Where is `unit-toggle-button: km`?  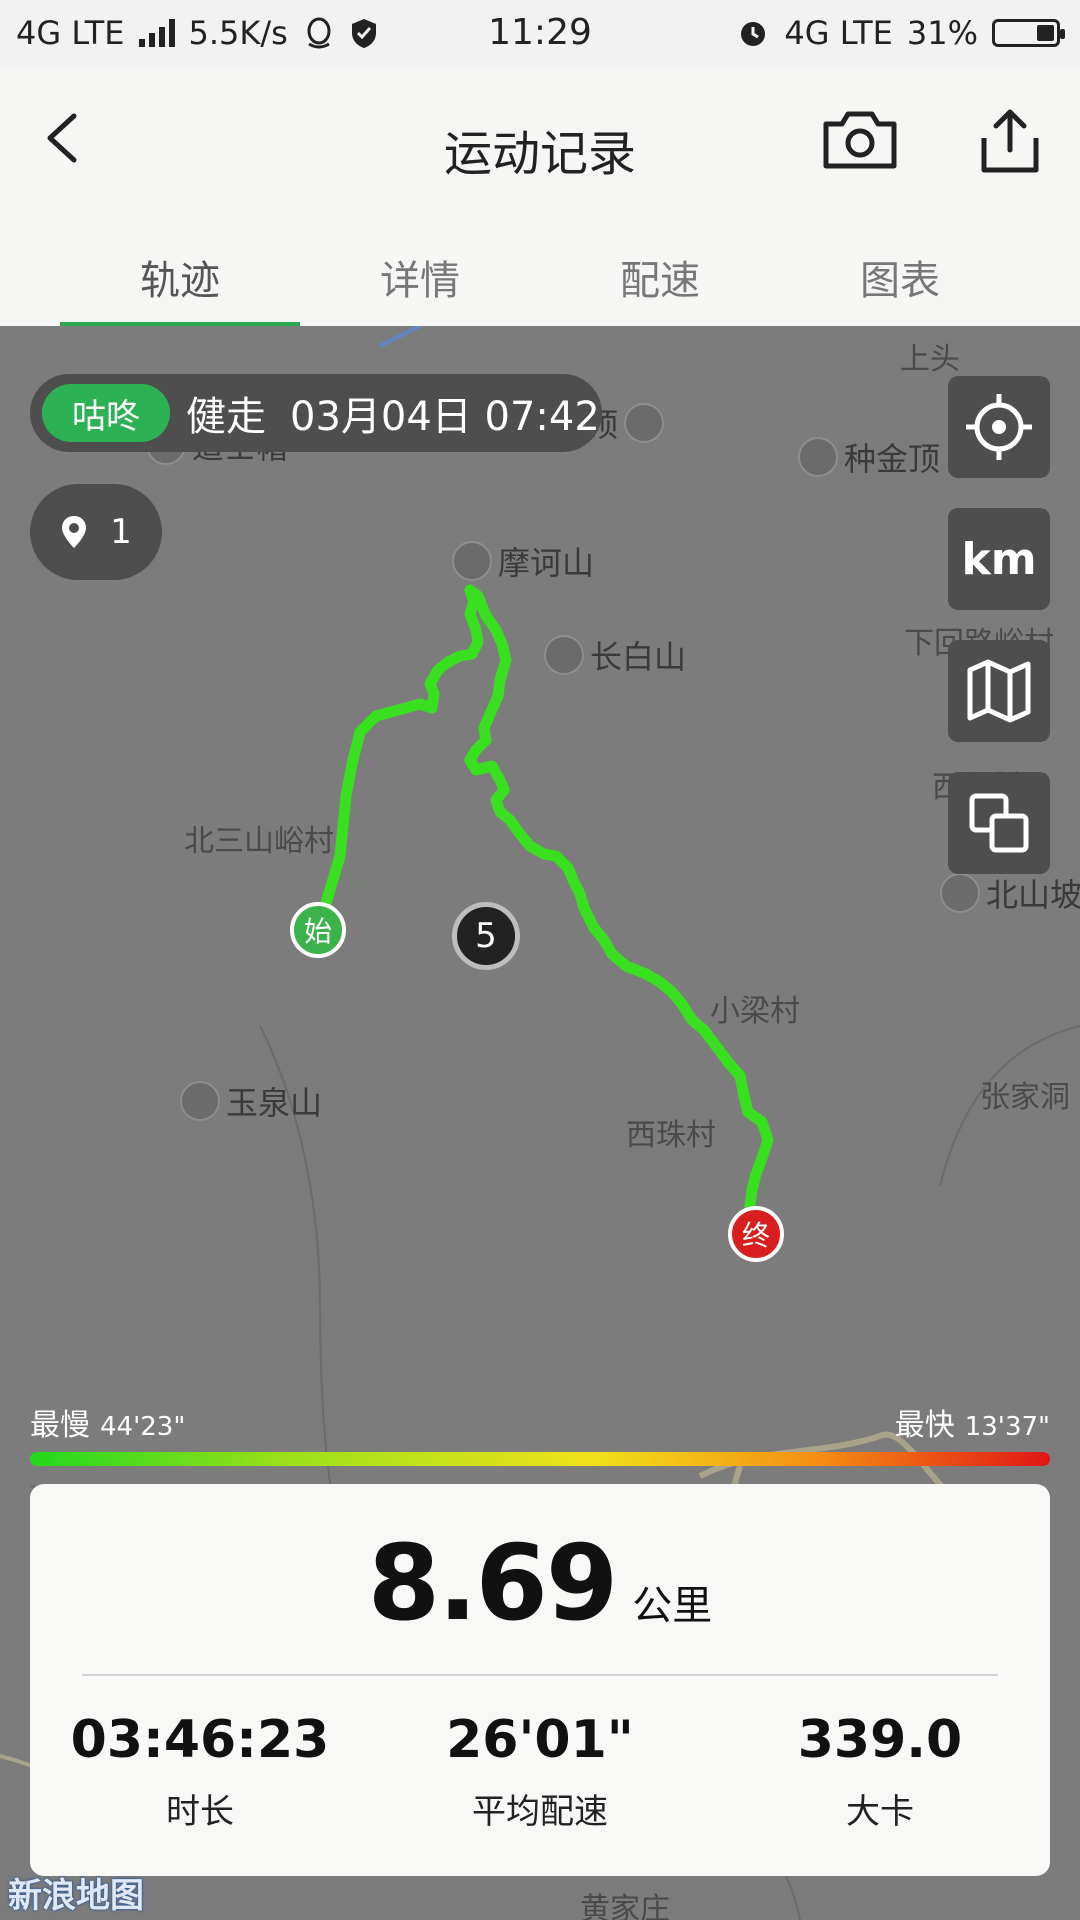 unit-toggle-button: km is located at coordinates (999, 559).